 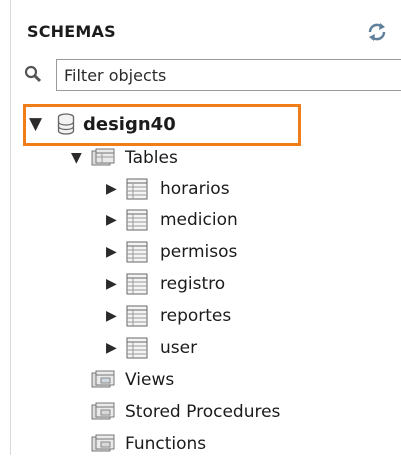 I want to click on tree-item-database: ▼ design40, so click(x=102, y=124).